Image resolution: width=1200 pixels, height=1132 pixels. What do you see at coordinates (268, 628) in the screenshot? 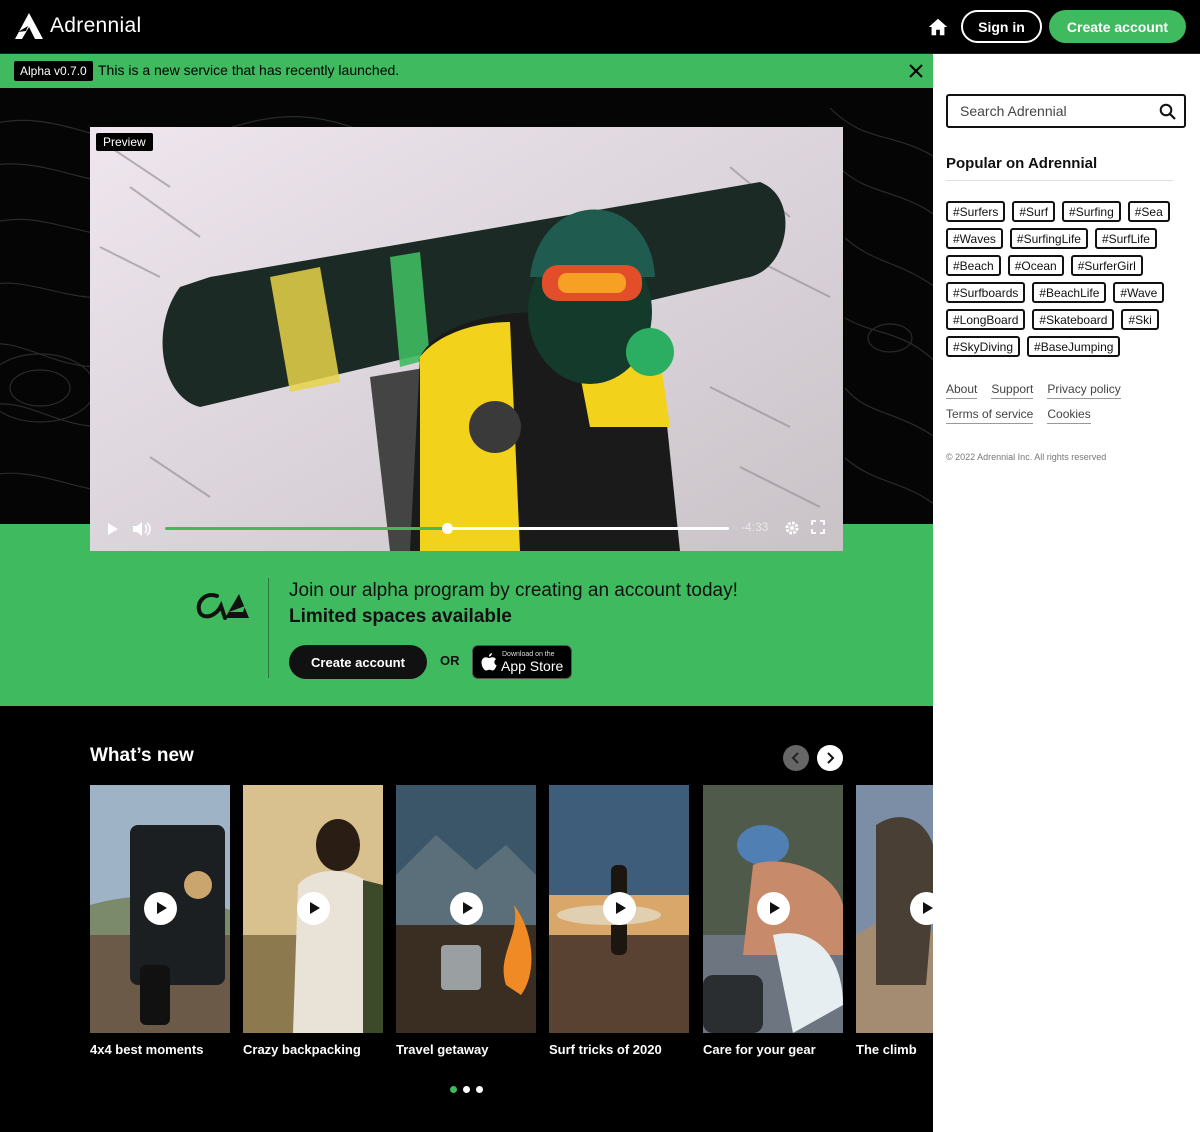
I see `join-divider` at bounding box center [268, 628].